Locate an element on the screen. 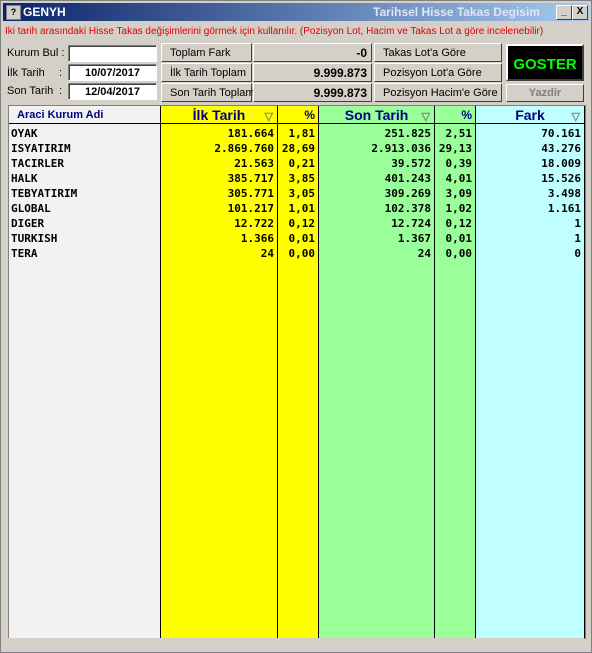 The height and width of the screenshot is (653, 592). title-bar: ? GENYH Tarihsel Hisse Takas Degisim _ X is located at coordinates (296, 12).